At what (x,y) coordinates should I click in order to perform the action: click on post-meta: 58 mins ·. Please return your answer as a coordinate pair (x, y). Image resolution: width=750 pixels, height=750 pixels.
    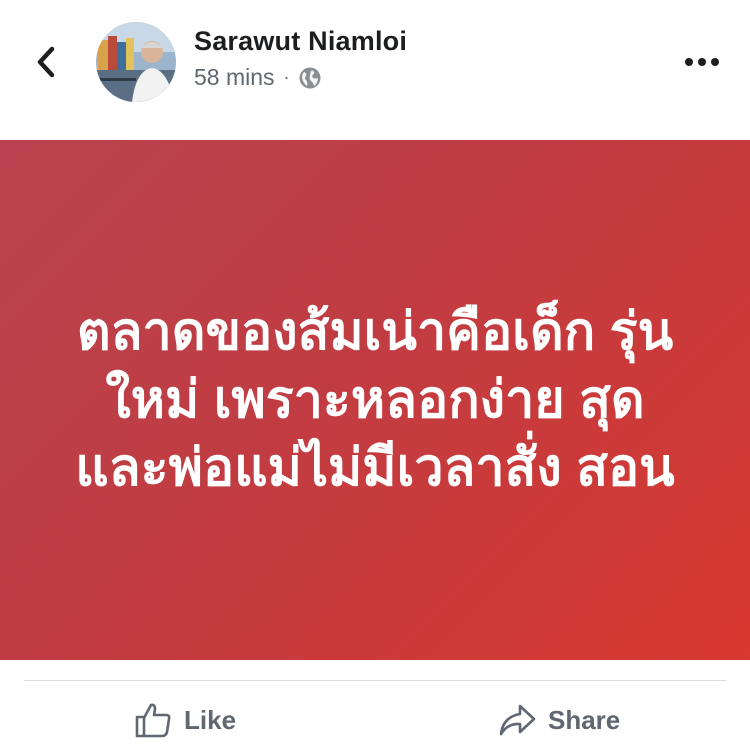
    Looking at the image, I should click on (258, 77).